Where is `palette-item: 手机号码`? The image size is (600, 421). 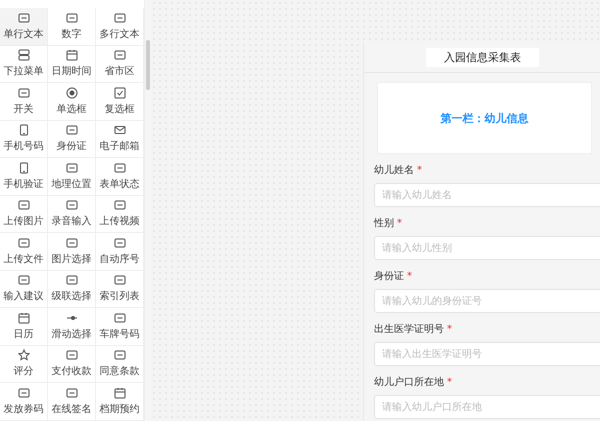 palette-item: 手机号码 is located at coordinates (24, 139).